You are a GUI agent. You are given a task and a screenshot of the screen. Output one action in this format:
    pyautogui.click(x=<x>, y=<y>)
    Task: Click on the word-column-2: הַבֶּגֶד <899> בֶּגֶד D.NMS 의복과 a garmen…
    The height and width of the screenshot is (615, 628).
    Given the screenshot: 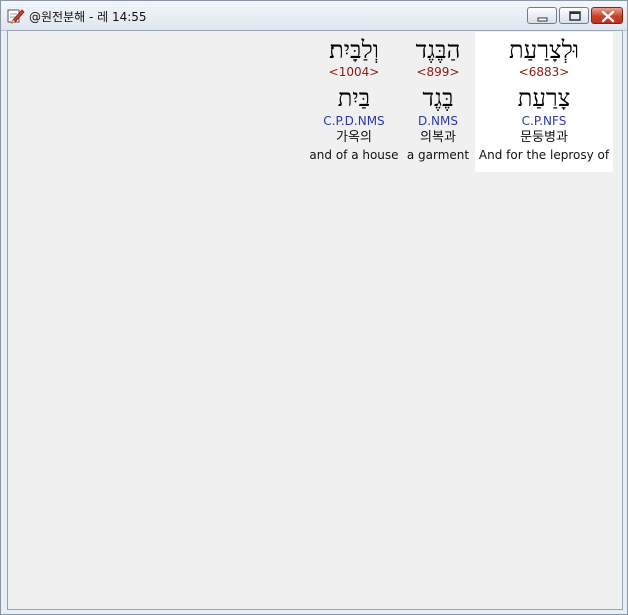 What is the action you would take?
    pyautogui.click(x=438, y=102)
    